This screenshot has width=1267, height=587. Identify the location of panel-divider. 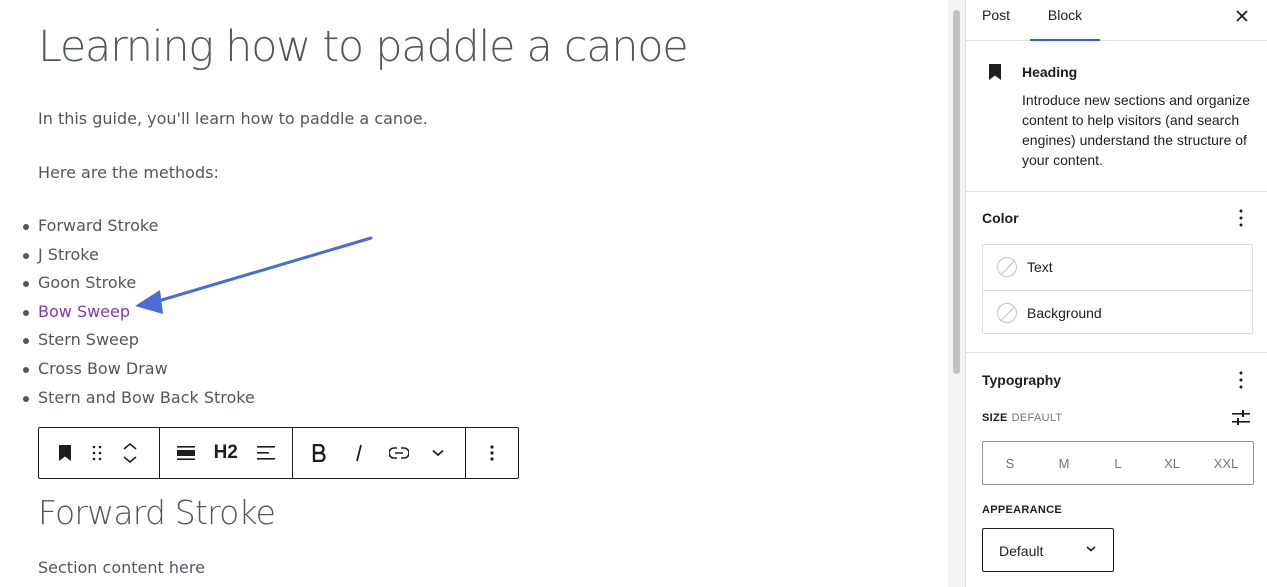
(1116, 352).